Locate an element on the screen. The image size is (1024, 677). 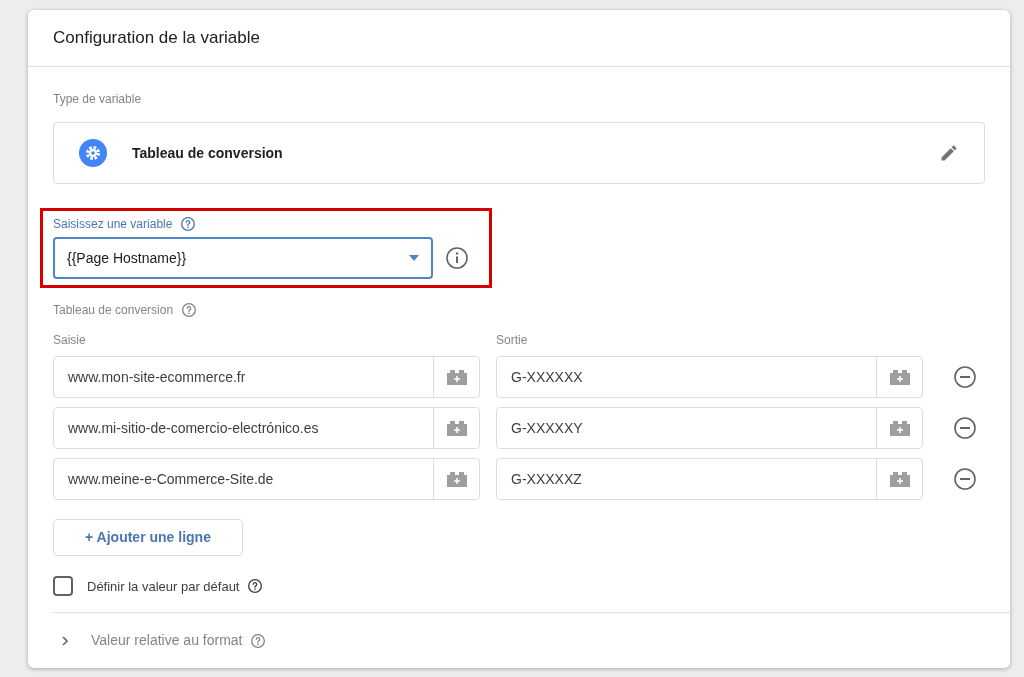
chevron-icon is located at coordinates (65, 640).